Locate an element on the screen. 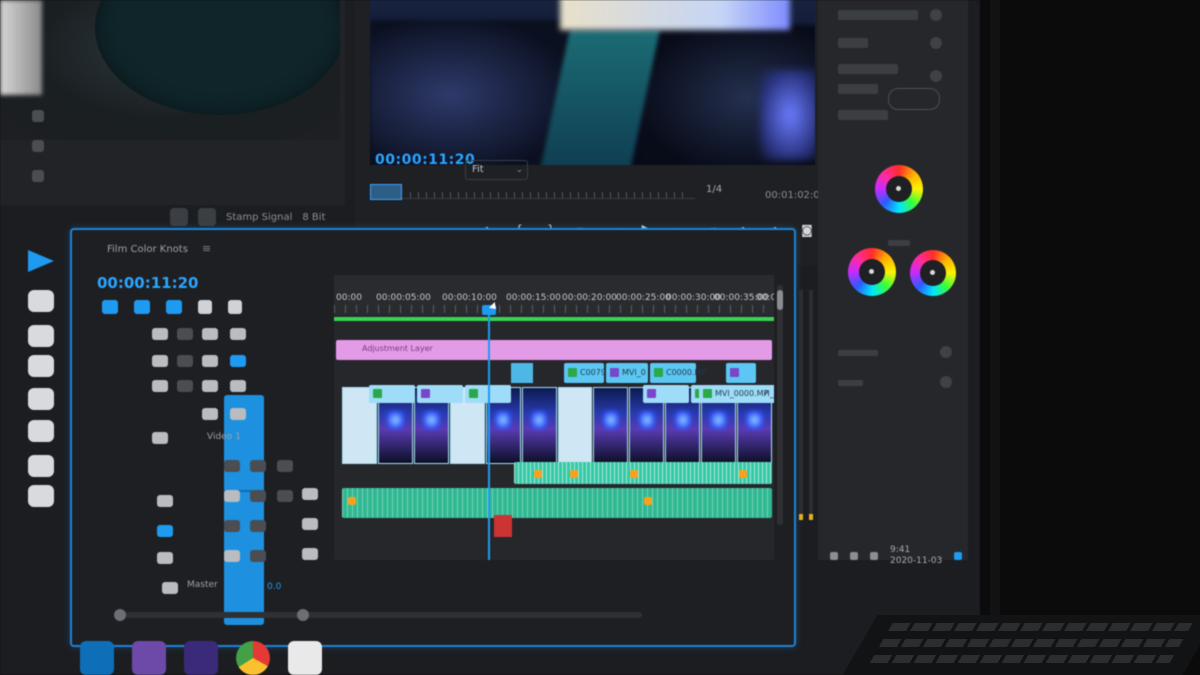 The image size is (1200, 675). selection-tool-icon is located at coordinates (41, 261).